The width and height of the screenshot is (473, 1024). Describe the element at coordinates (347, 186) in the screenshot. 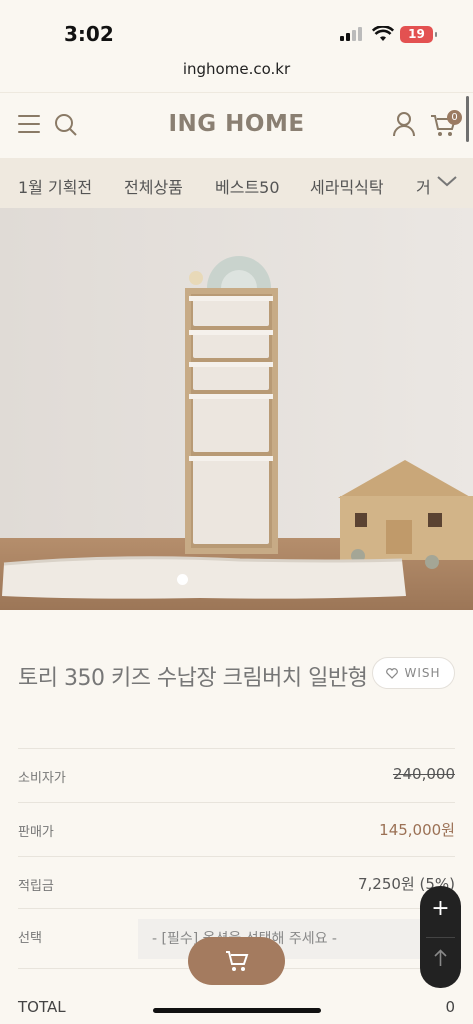

I see `nav-item-ceramic-table: 세라믹식탁` at that location.